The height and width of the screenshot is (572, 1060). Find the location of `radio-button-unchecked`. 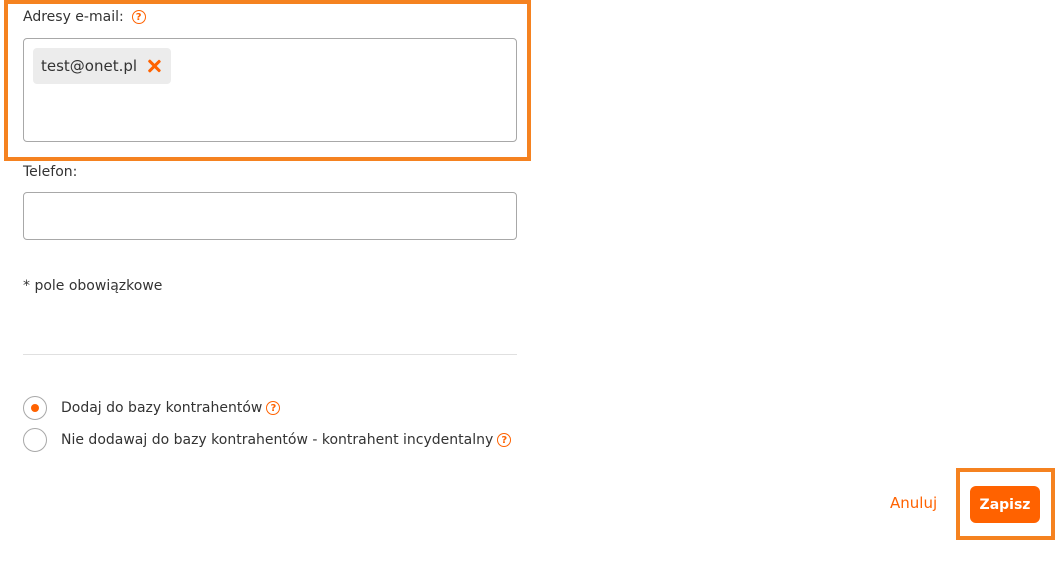

radio-button-unchecked is located at coordinates (35, 440).